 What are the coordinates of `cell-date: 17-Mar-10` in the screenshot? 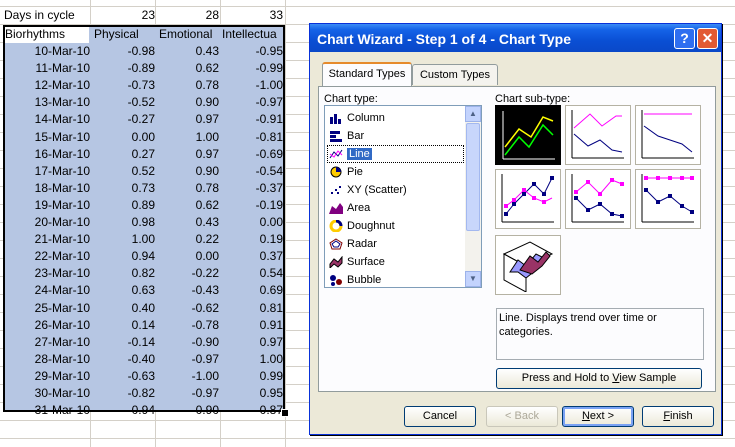 It's located at (47, 171).